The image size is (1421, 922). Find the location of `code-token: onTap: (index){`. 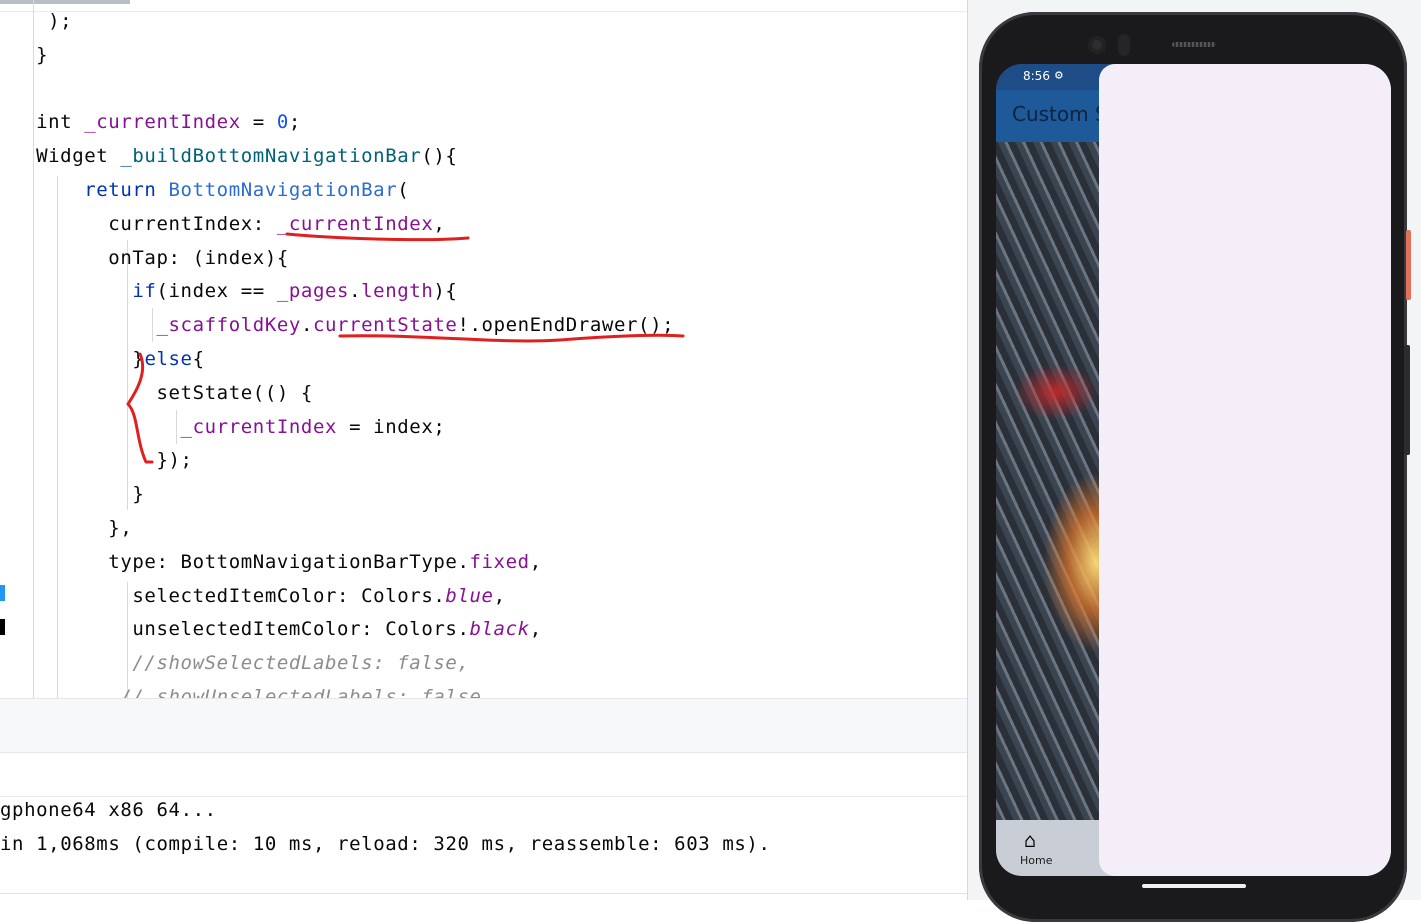

code-token: onTap: (index){ is located at coordinates (150, 257).